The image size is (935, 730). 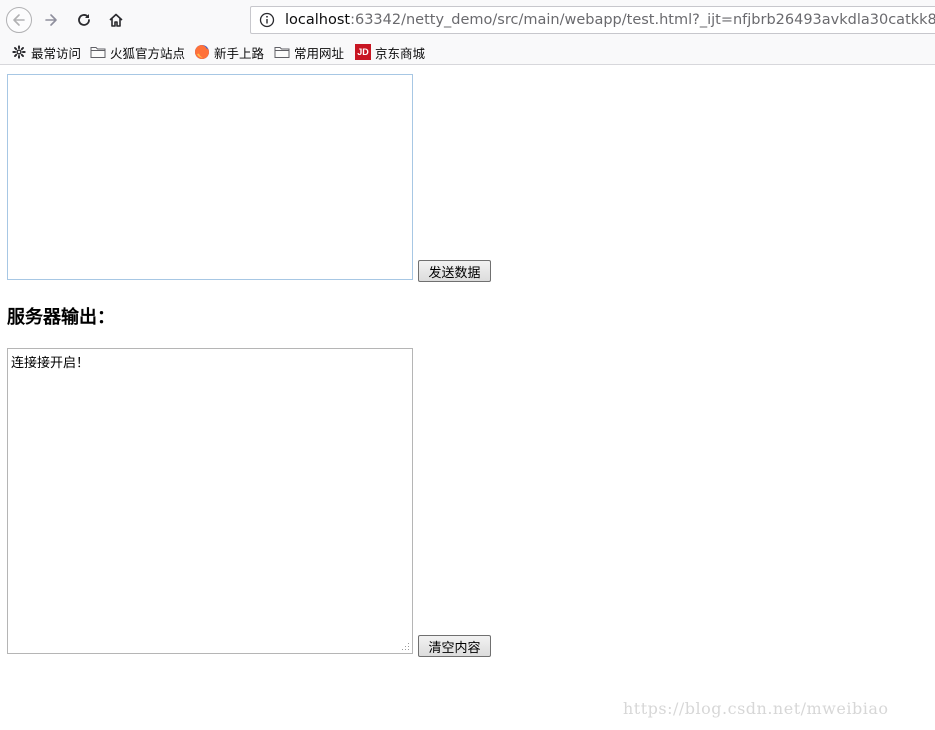 I want to click on forward-button, so click(x=51, y=20).